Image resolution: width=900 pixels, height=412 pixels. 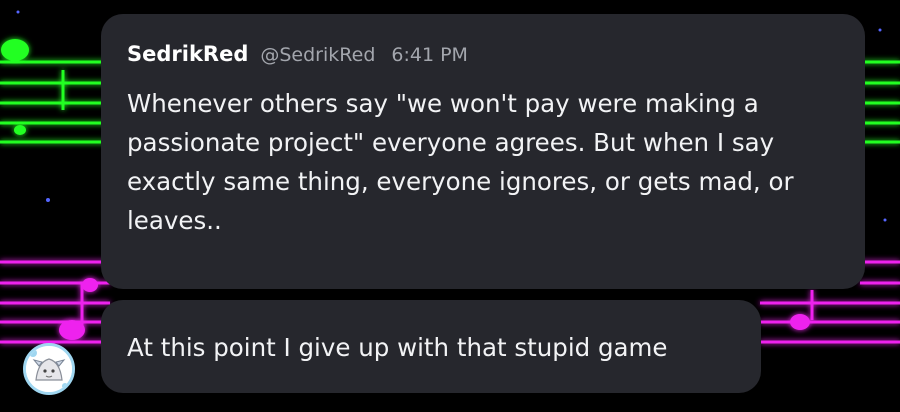 I want to click on avatar-image, so click(x=49, y=369).